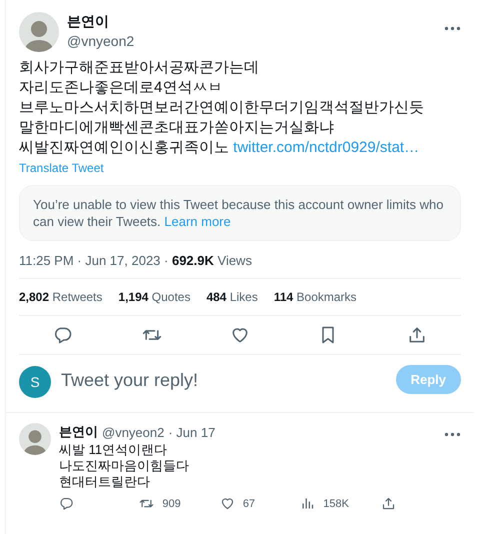  What do you see at coordinates (60, 297) in the screenshot?
I see `stat-count: 2,802 Retweets` at bounding box center [60, 297].